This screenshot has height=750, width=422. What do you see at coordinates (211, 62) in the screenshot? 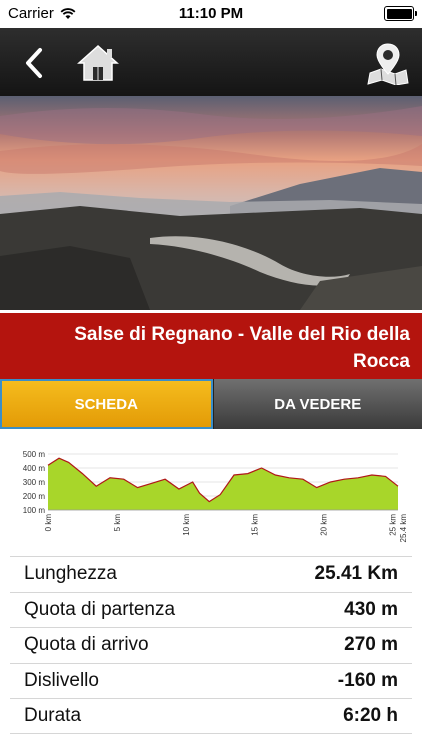
I see `nav-bar` at bounding box center [211, 62].